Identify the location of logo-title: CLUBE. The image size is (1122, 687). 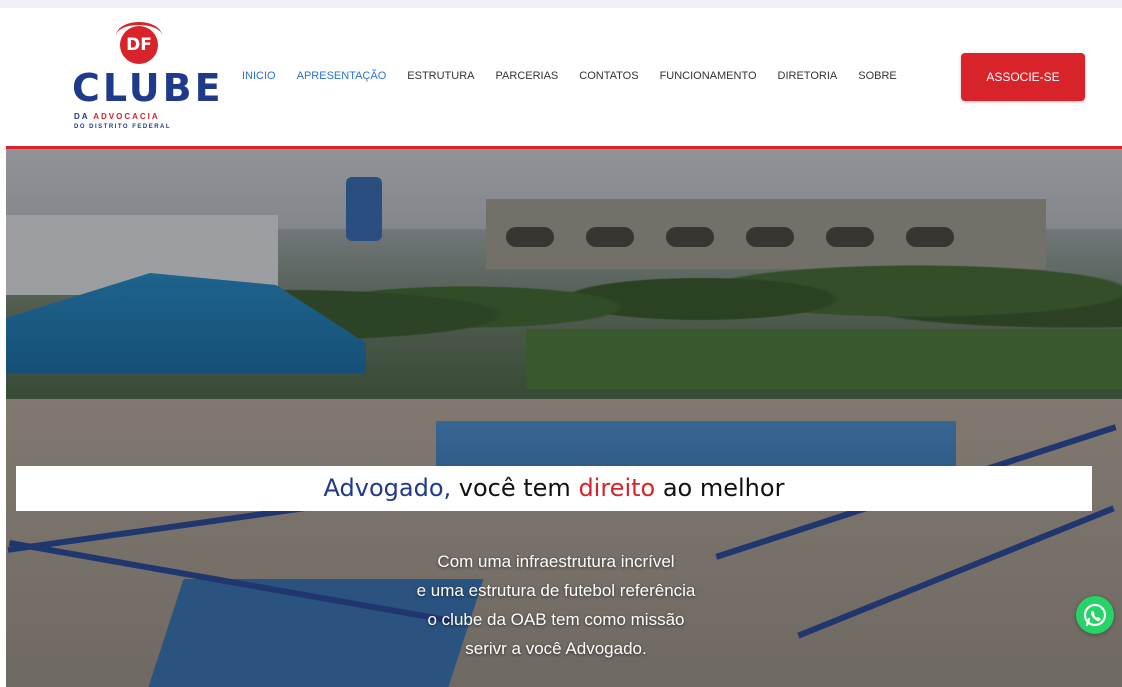
(148, 88).